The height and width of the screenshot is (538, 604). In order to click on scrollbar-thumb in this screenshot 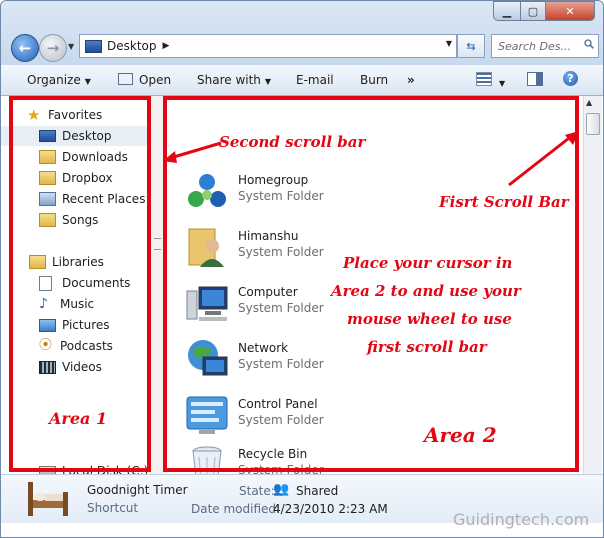, I will do `click(593, 124)`.